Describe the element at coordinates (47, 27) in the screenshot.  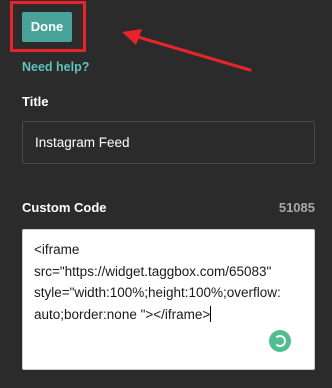
I see `done-button: Done` at that location.